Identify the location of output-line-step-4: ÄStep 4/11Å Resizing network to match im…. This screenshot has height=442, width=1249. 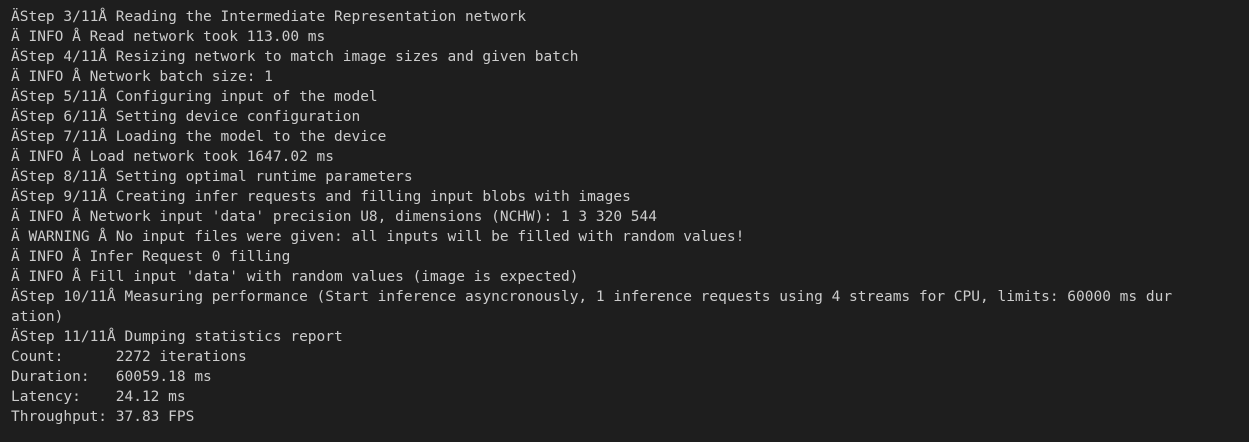
(295, 57).